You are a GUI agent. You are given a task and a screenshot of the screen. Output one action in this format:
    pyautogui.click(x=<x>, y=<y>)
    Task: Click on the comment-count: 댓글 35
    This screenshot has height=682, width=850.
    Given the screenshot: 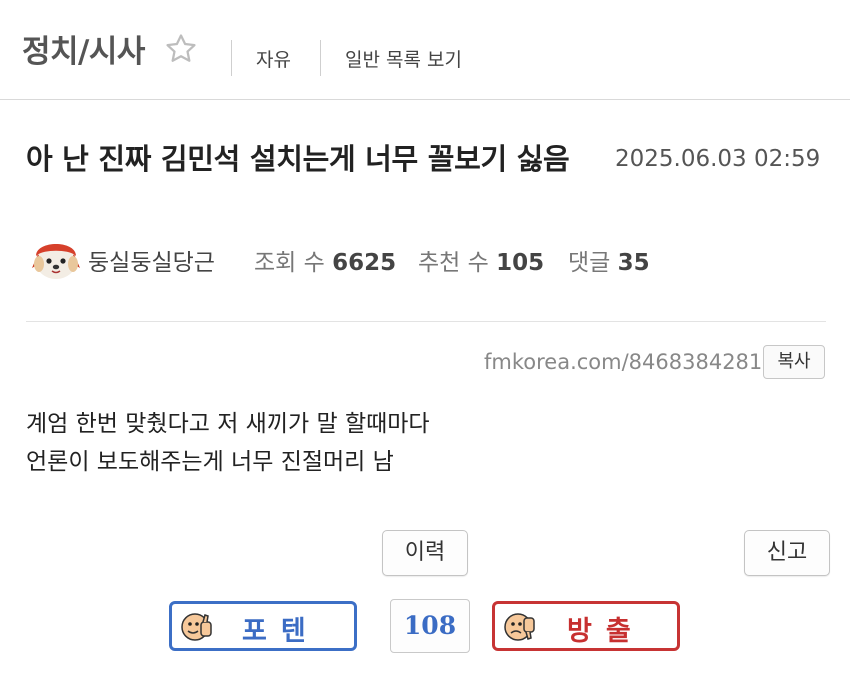 What is the action you would take?
    pyautogui.click(x=609, y=260)
    